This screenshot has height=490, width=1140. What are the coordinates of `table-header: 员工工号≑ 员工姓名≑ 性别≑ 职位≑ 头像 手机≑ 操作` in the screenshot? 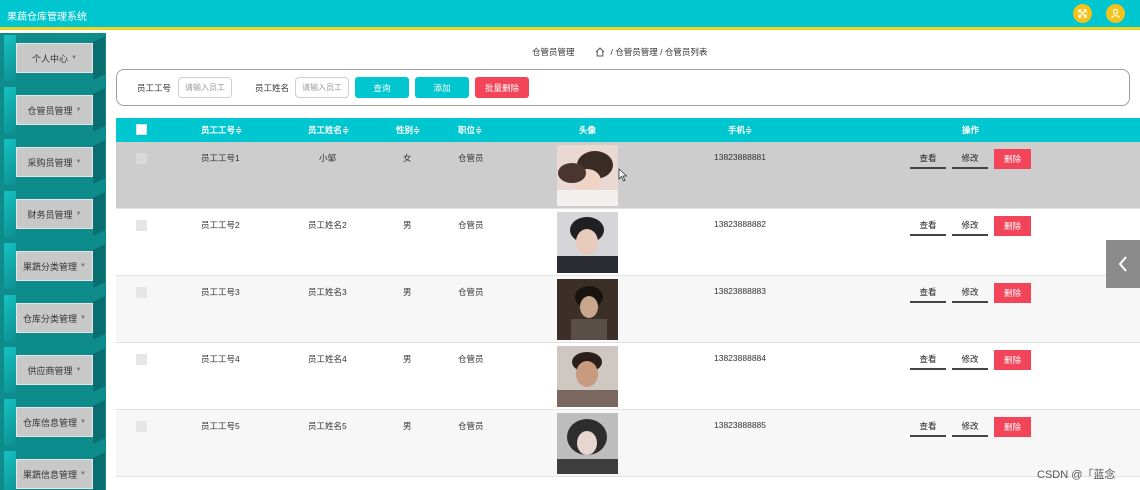 It's located at (628, 130).